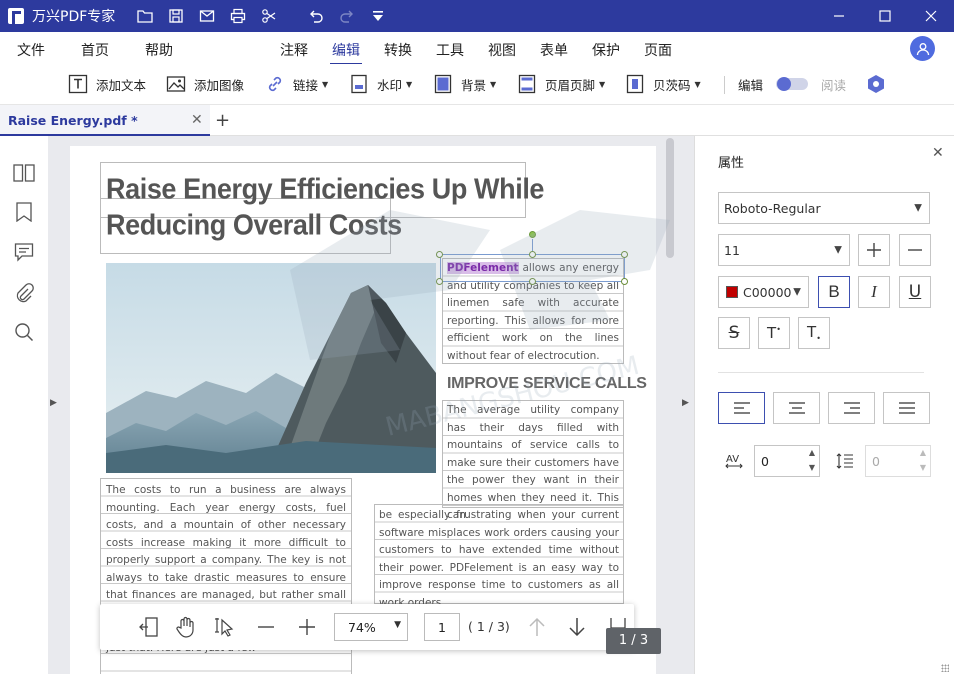  I want to click on page-number-input: 1, so click(442, 627).